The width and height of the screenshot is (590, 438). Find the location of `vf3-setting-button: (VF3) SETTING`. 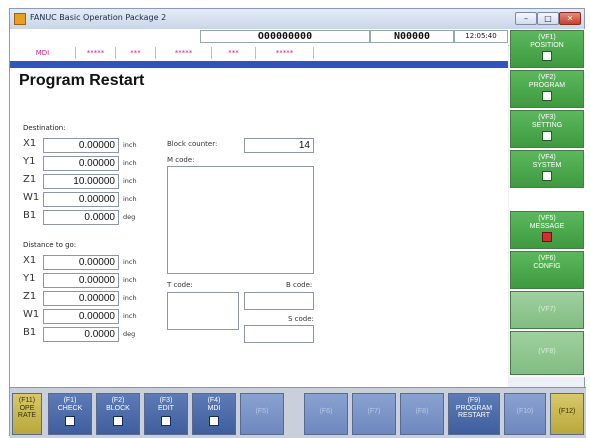

vf3-setting-button: (VF3) SETTING is located at coordinates (547, 129).